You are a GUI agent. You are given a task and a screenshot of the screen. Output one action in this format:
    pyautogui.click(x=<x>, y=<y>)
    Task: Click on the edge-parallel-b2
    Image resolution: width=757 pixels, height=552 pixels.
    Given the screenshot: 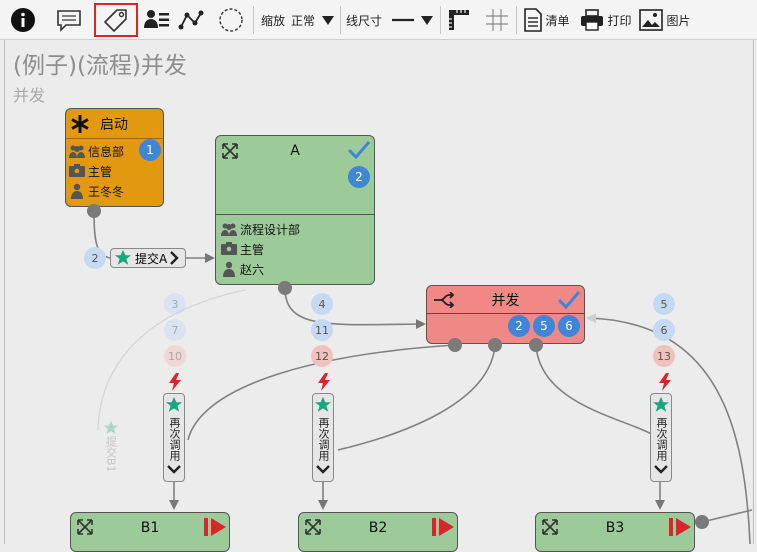 What is the action you would take?
    pyautogui.click(x=416, y=397)
    